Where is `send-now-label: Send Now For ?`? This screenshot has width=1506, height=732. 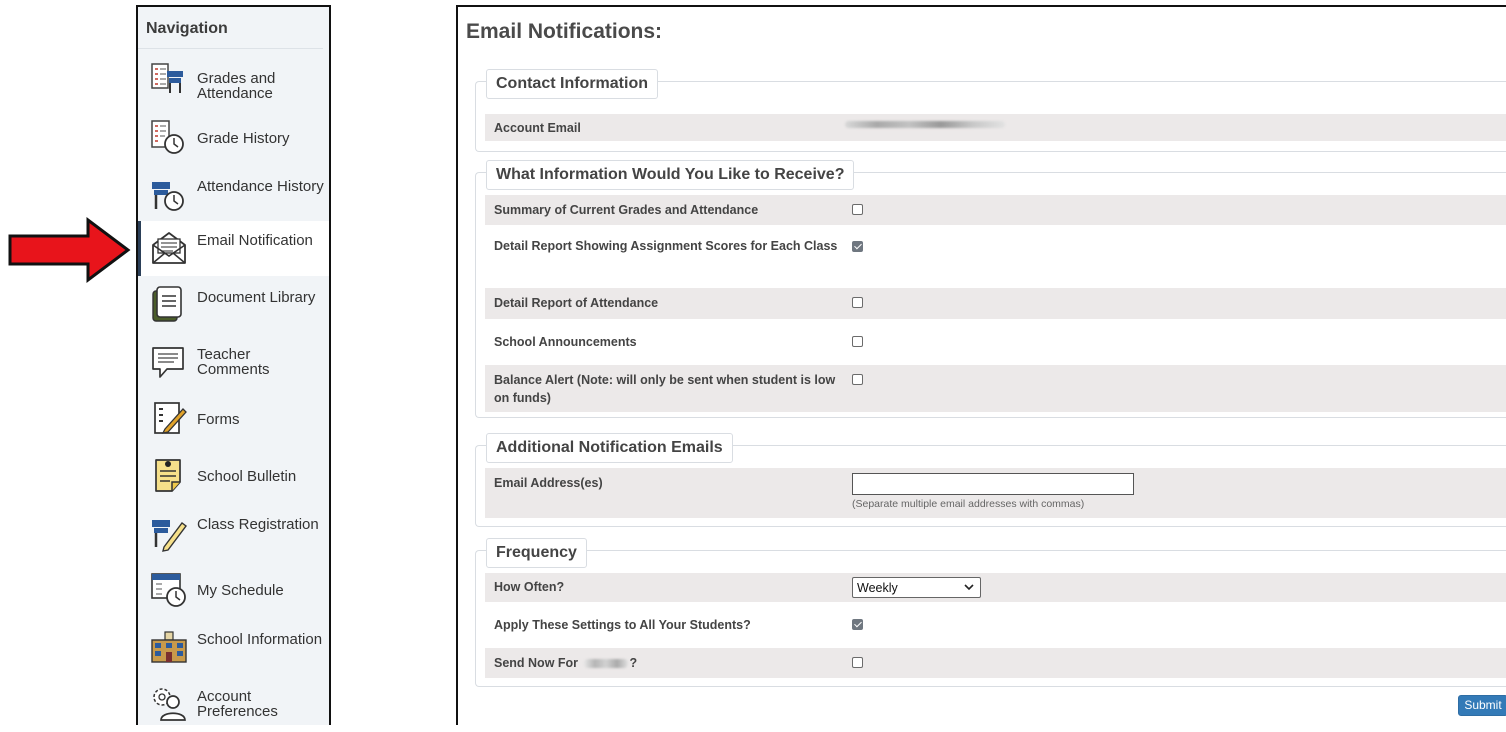
send-now-label: Send Now For ? is located at coordinates (669, 663).